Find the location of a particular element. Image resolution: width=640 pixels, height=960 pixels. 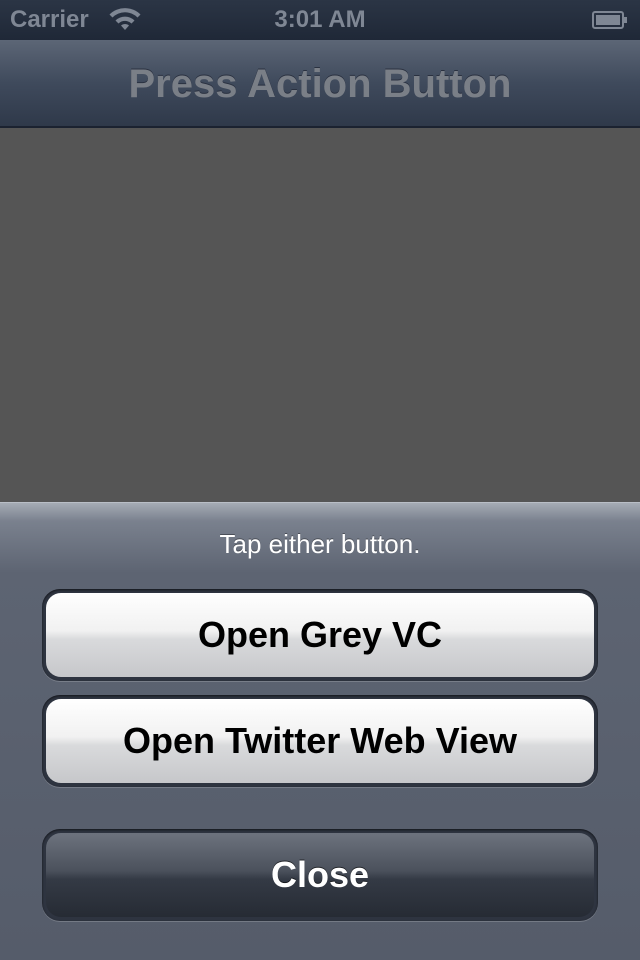

navigation-bar: Press Action Button is located at coordinates (320, 84).